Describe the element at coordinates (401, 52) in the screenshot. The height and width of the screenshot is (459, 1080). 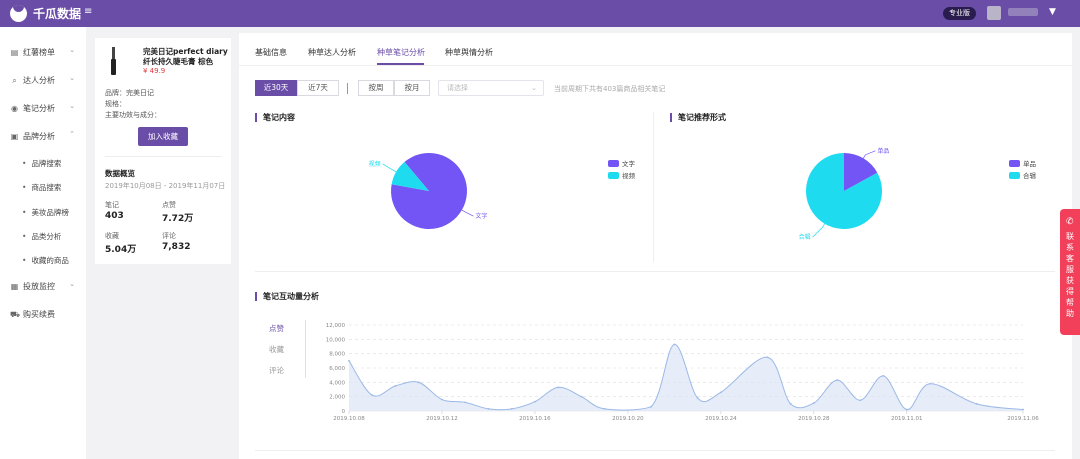
I see `tab-note-analysis: 种草笔记分析` at that location.